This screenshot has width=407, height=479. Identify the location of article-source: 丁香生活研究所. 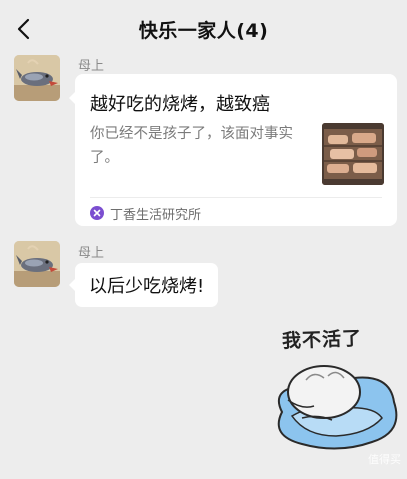
(145, 213).